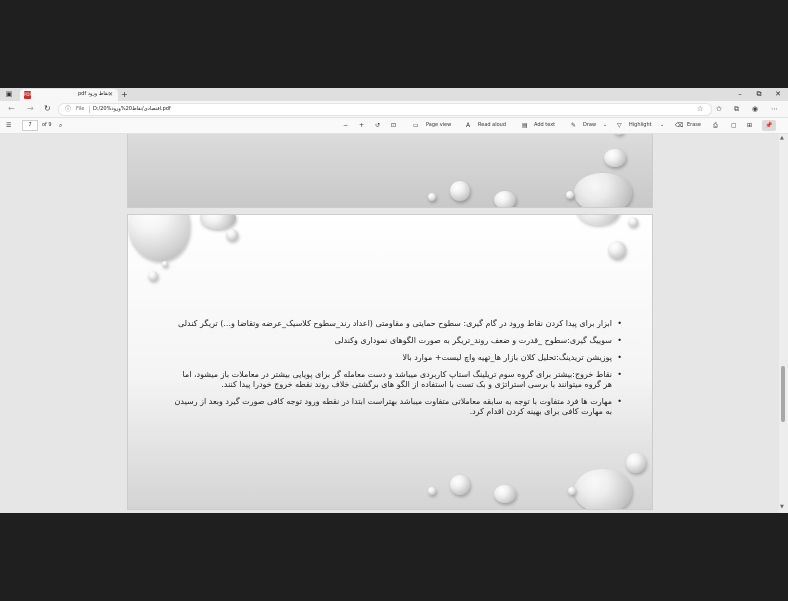  What do you see at coordinates (783, 323) in the screenshot?
I see `vertical-scrollbar: ▲ ▼` at bounding box center [783, 323].